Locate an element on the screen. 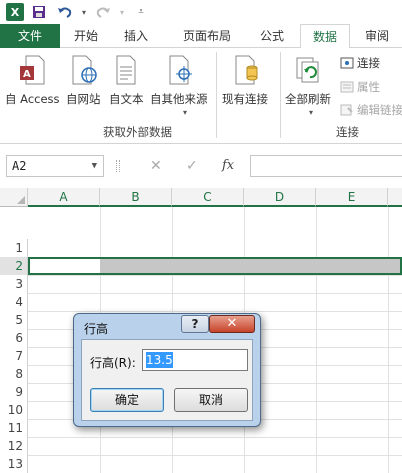  refresh-icon is located at coordinates (307, 70).